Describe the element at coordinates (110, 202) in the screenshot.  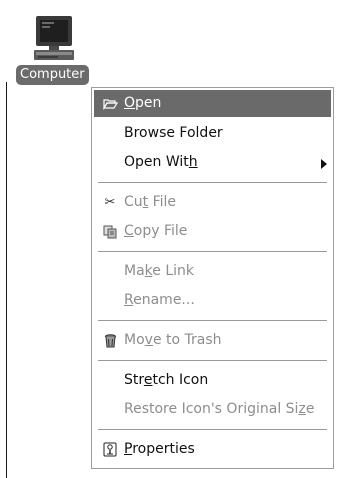
I see `scissors-icon: ✂` at that location.